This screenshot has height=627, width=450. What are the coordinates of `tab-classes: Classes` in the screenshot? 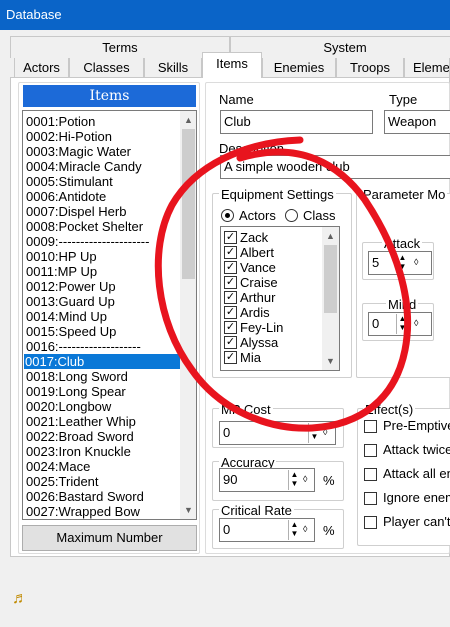 It's located at (106, 67).